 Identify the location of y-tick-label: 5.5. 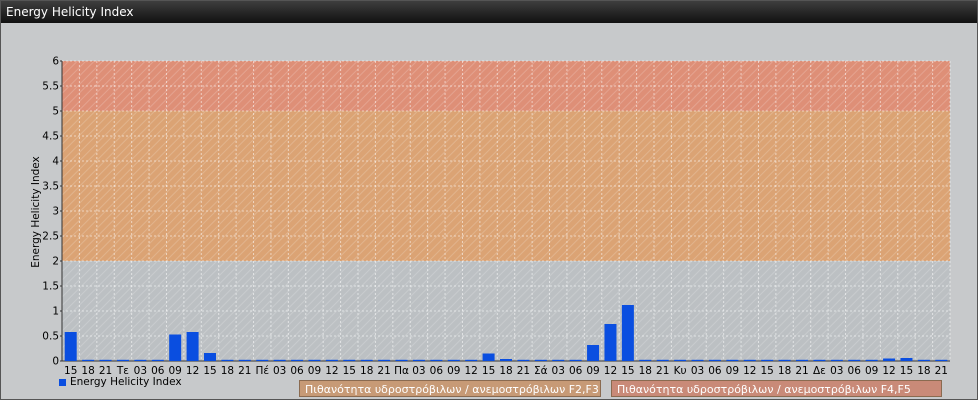
(50, 87).